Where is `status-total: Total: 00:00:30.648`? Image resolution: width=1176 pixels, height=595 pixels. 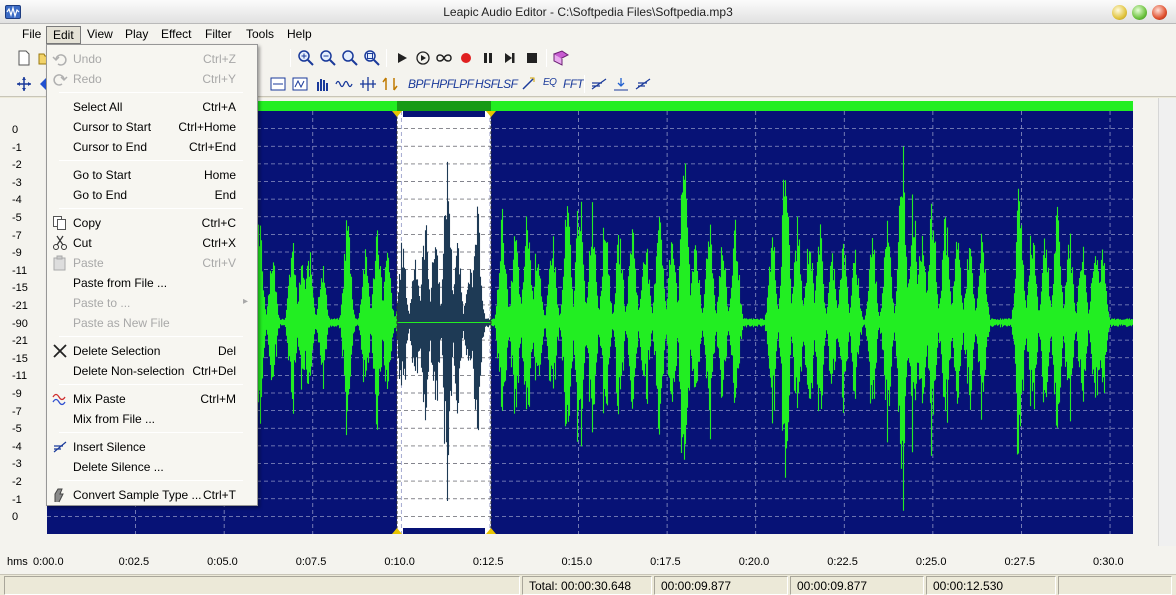 status-total: Total: 00:00:30.648 is located at coordinates (587, 585).